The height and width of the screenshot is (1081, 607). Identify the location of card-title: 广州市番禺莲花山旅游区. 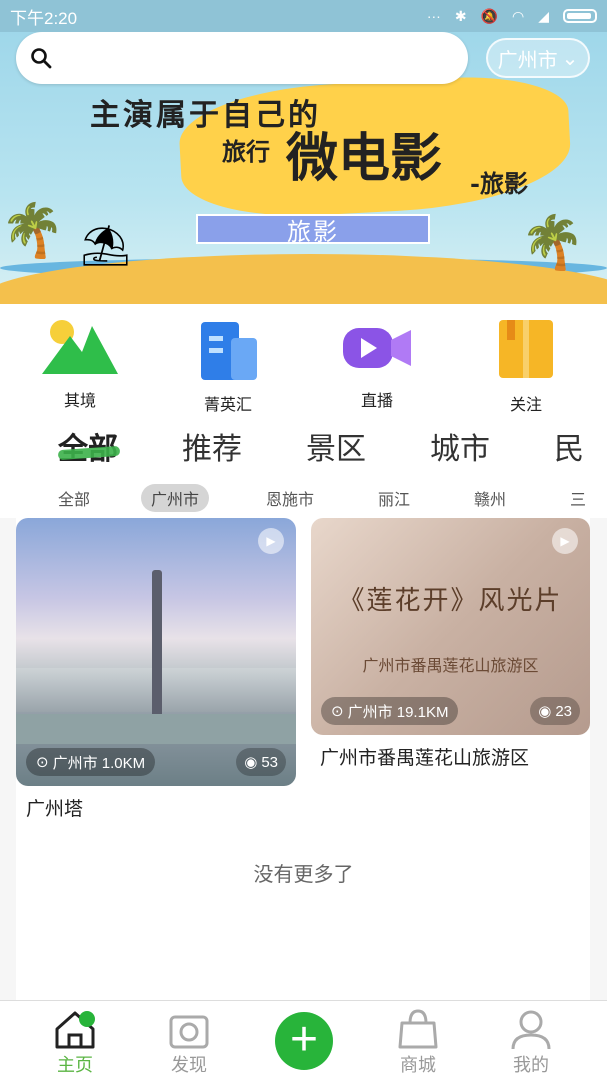
(424, 756).